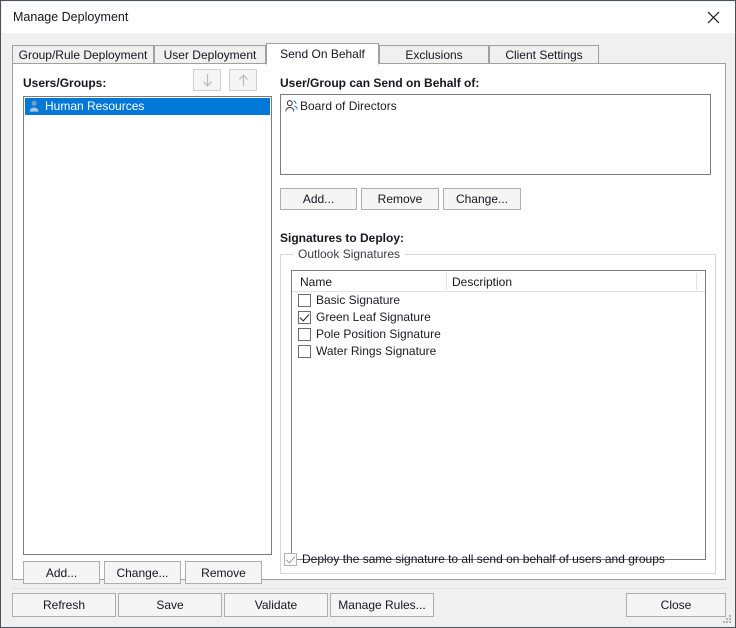 This screenshot has width=736, height=628. Describe the element at coordinates (95, 106) in the screenshot. I see `list-item-label: Human Resources` at that location.